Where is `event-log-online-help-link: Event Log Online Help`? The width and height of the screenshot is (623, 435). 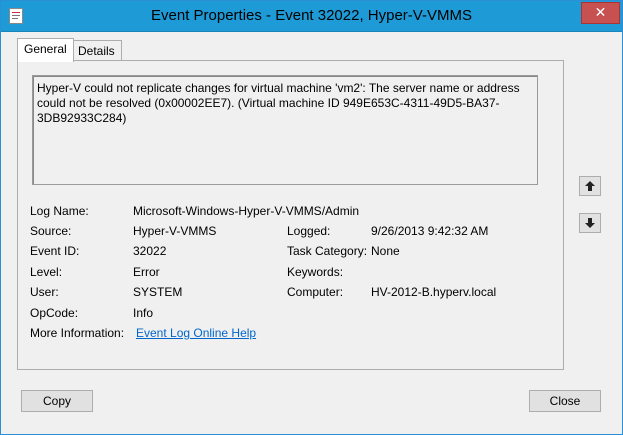 event-log-online-help-link: Event Log Online Help is located at coordinates (196, 333).